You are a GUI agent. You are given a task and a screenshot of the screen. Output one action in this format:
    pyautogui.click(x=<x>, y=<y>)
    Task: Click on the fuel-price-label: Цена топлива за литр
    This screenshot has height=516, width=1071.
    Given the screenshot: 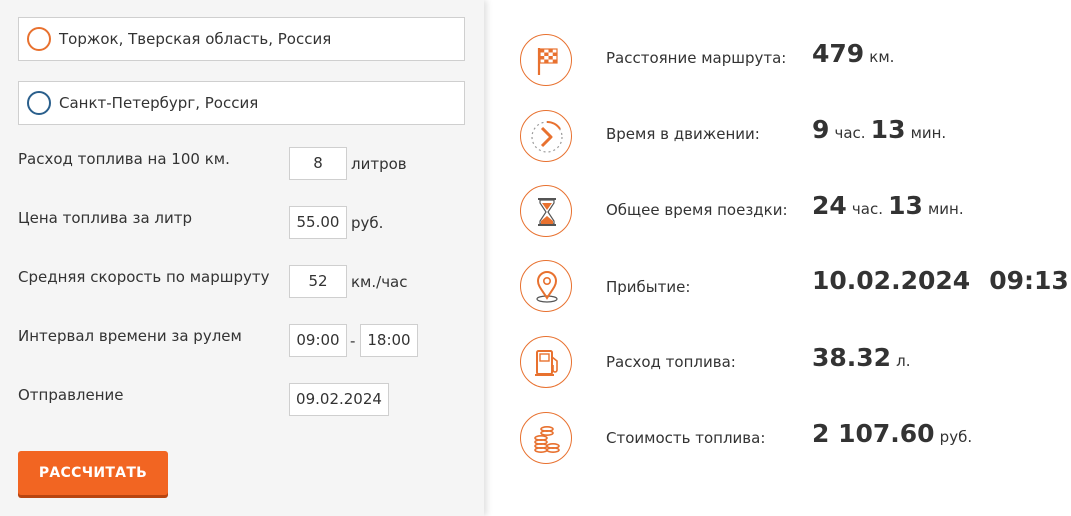 What is the action you would take?
    pyautogui.click(x=105, y=218)
    